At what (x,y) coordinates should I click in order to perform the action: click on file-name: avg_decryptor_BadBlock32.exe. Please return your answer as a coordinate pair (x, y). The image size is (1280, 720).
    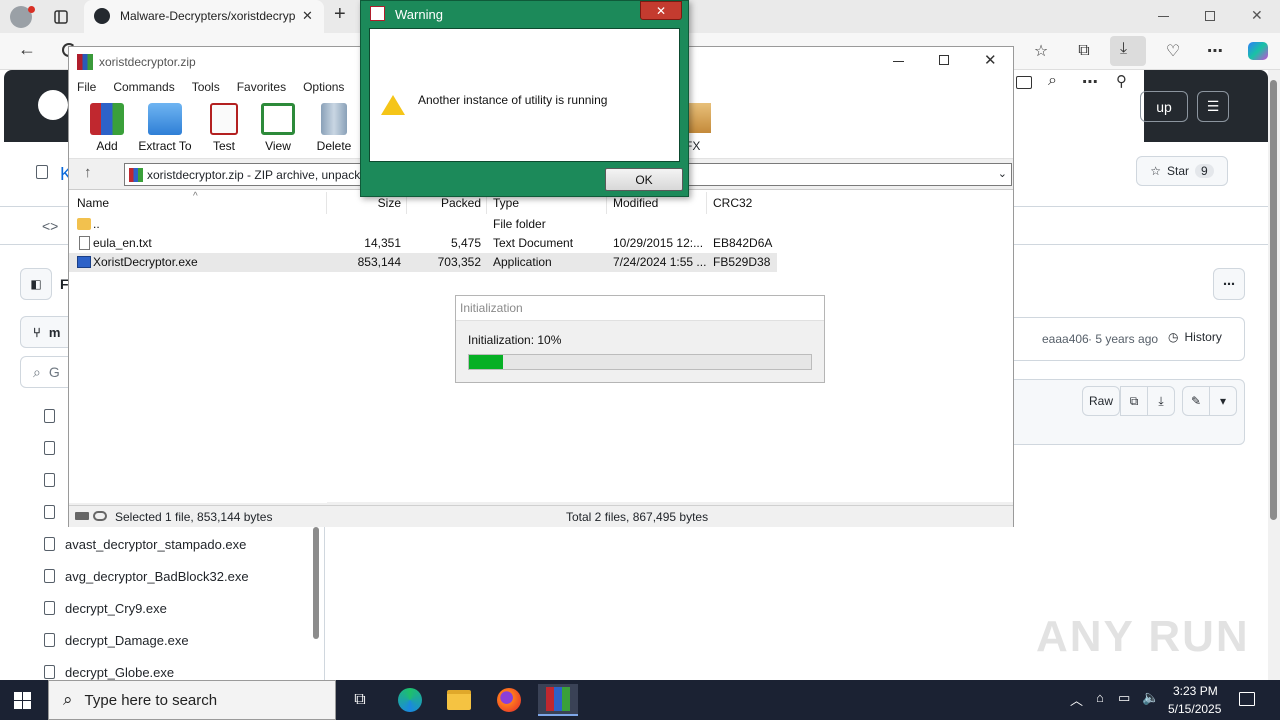
    Looking at the image, I should click on (157, 576).